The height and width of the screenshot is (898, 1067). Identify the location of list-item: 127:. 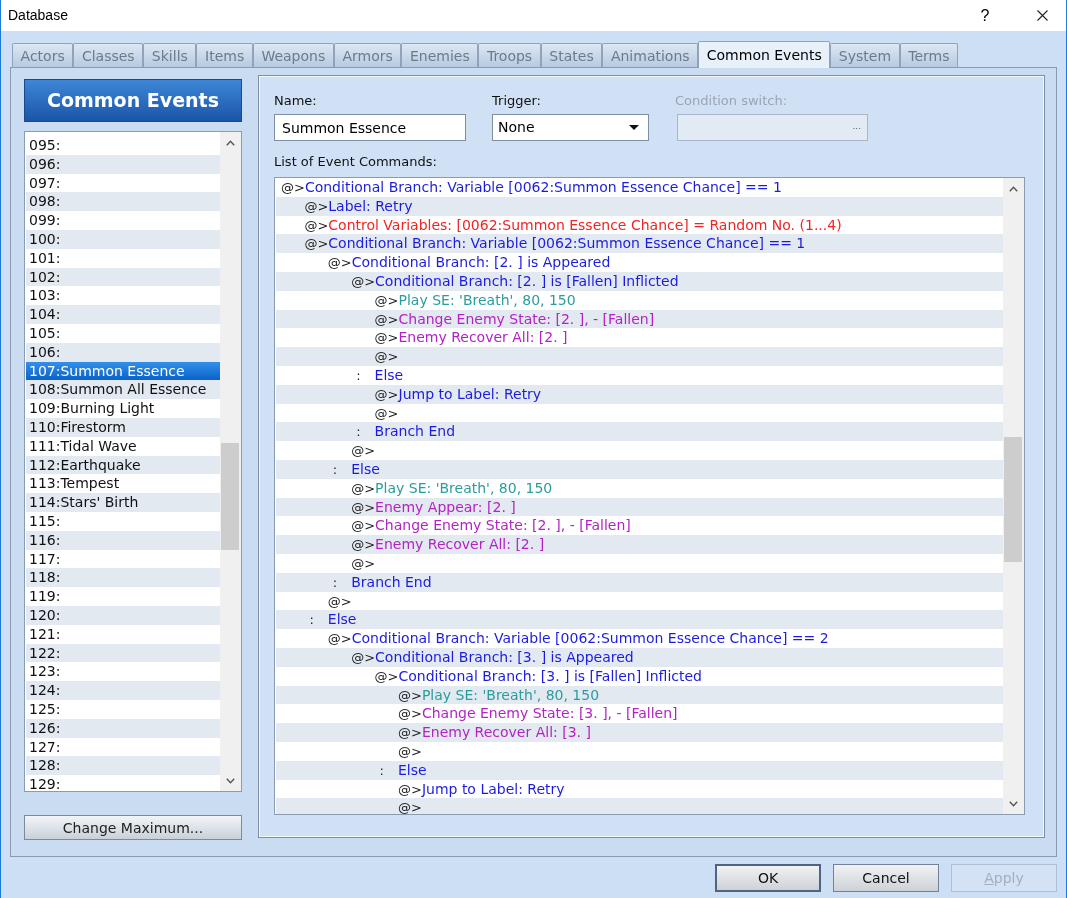
(123, 747).